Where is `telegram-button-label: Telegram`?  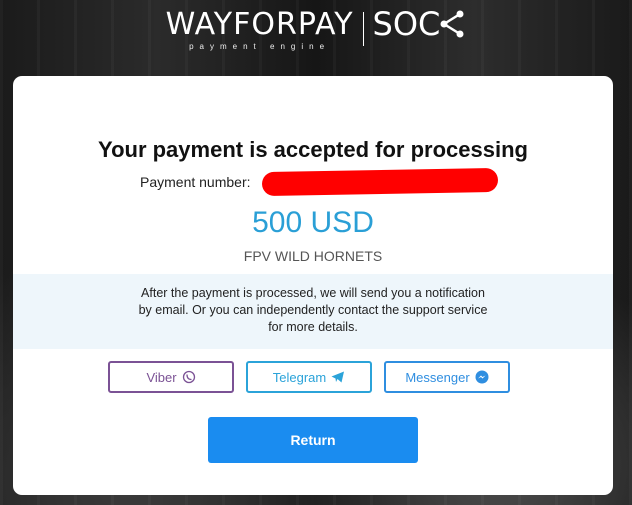 telegram-button-label: Telegram is located at coordinates (299, 377).